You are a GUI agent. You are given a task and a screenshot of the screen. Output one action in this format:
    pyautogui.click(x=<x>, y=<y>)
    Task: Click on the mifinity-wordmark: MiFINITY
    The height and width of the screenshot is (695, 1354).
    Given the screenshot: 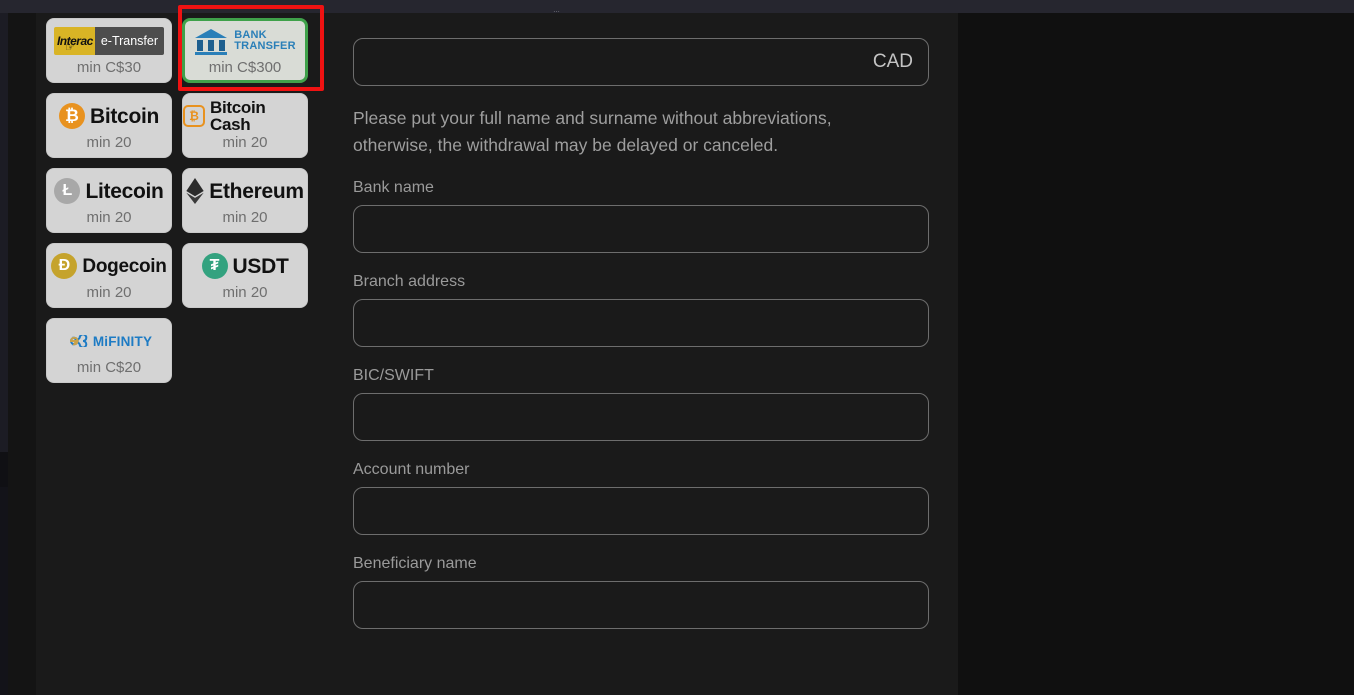 What is the action you would take?
    pyautogui.click(x=122, y=341)
    